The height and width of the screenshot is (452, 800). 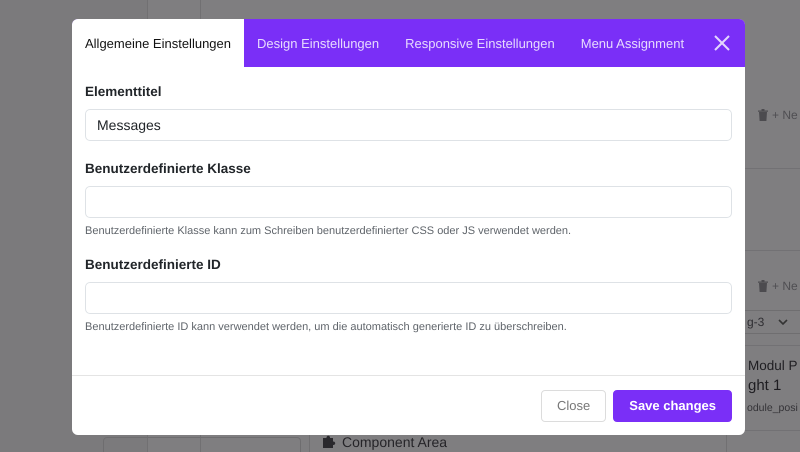 I want to click on tab: Design Einstellungen, so click(x=318, y=43).